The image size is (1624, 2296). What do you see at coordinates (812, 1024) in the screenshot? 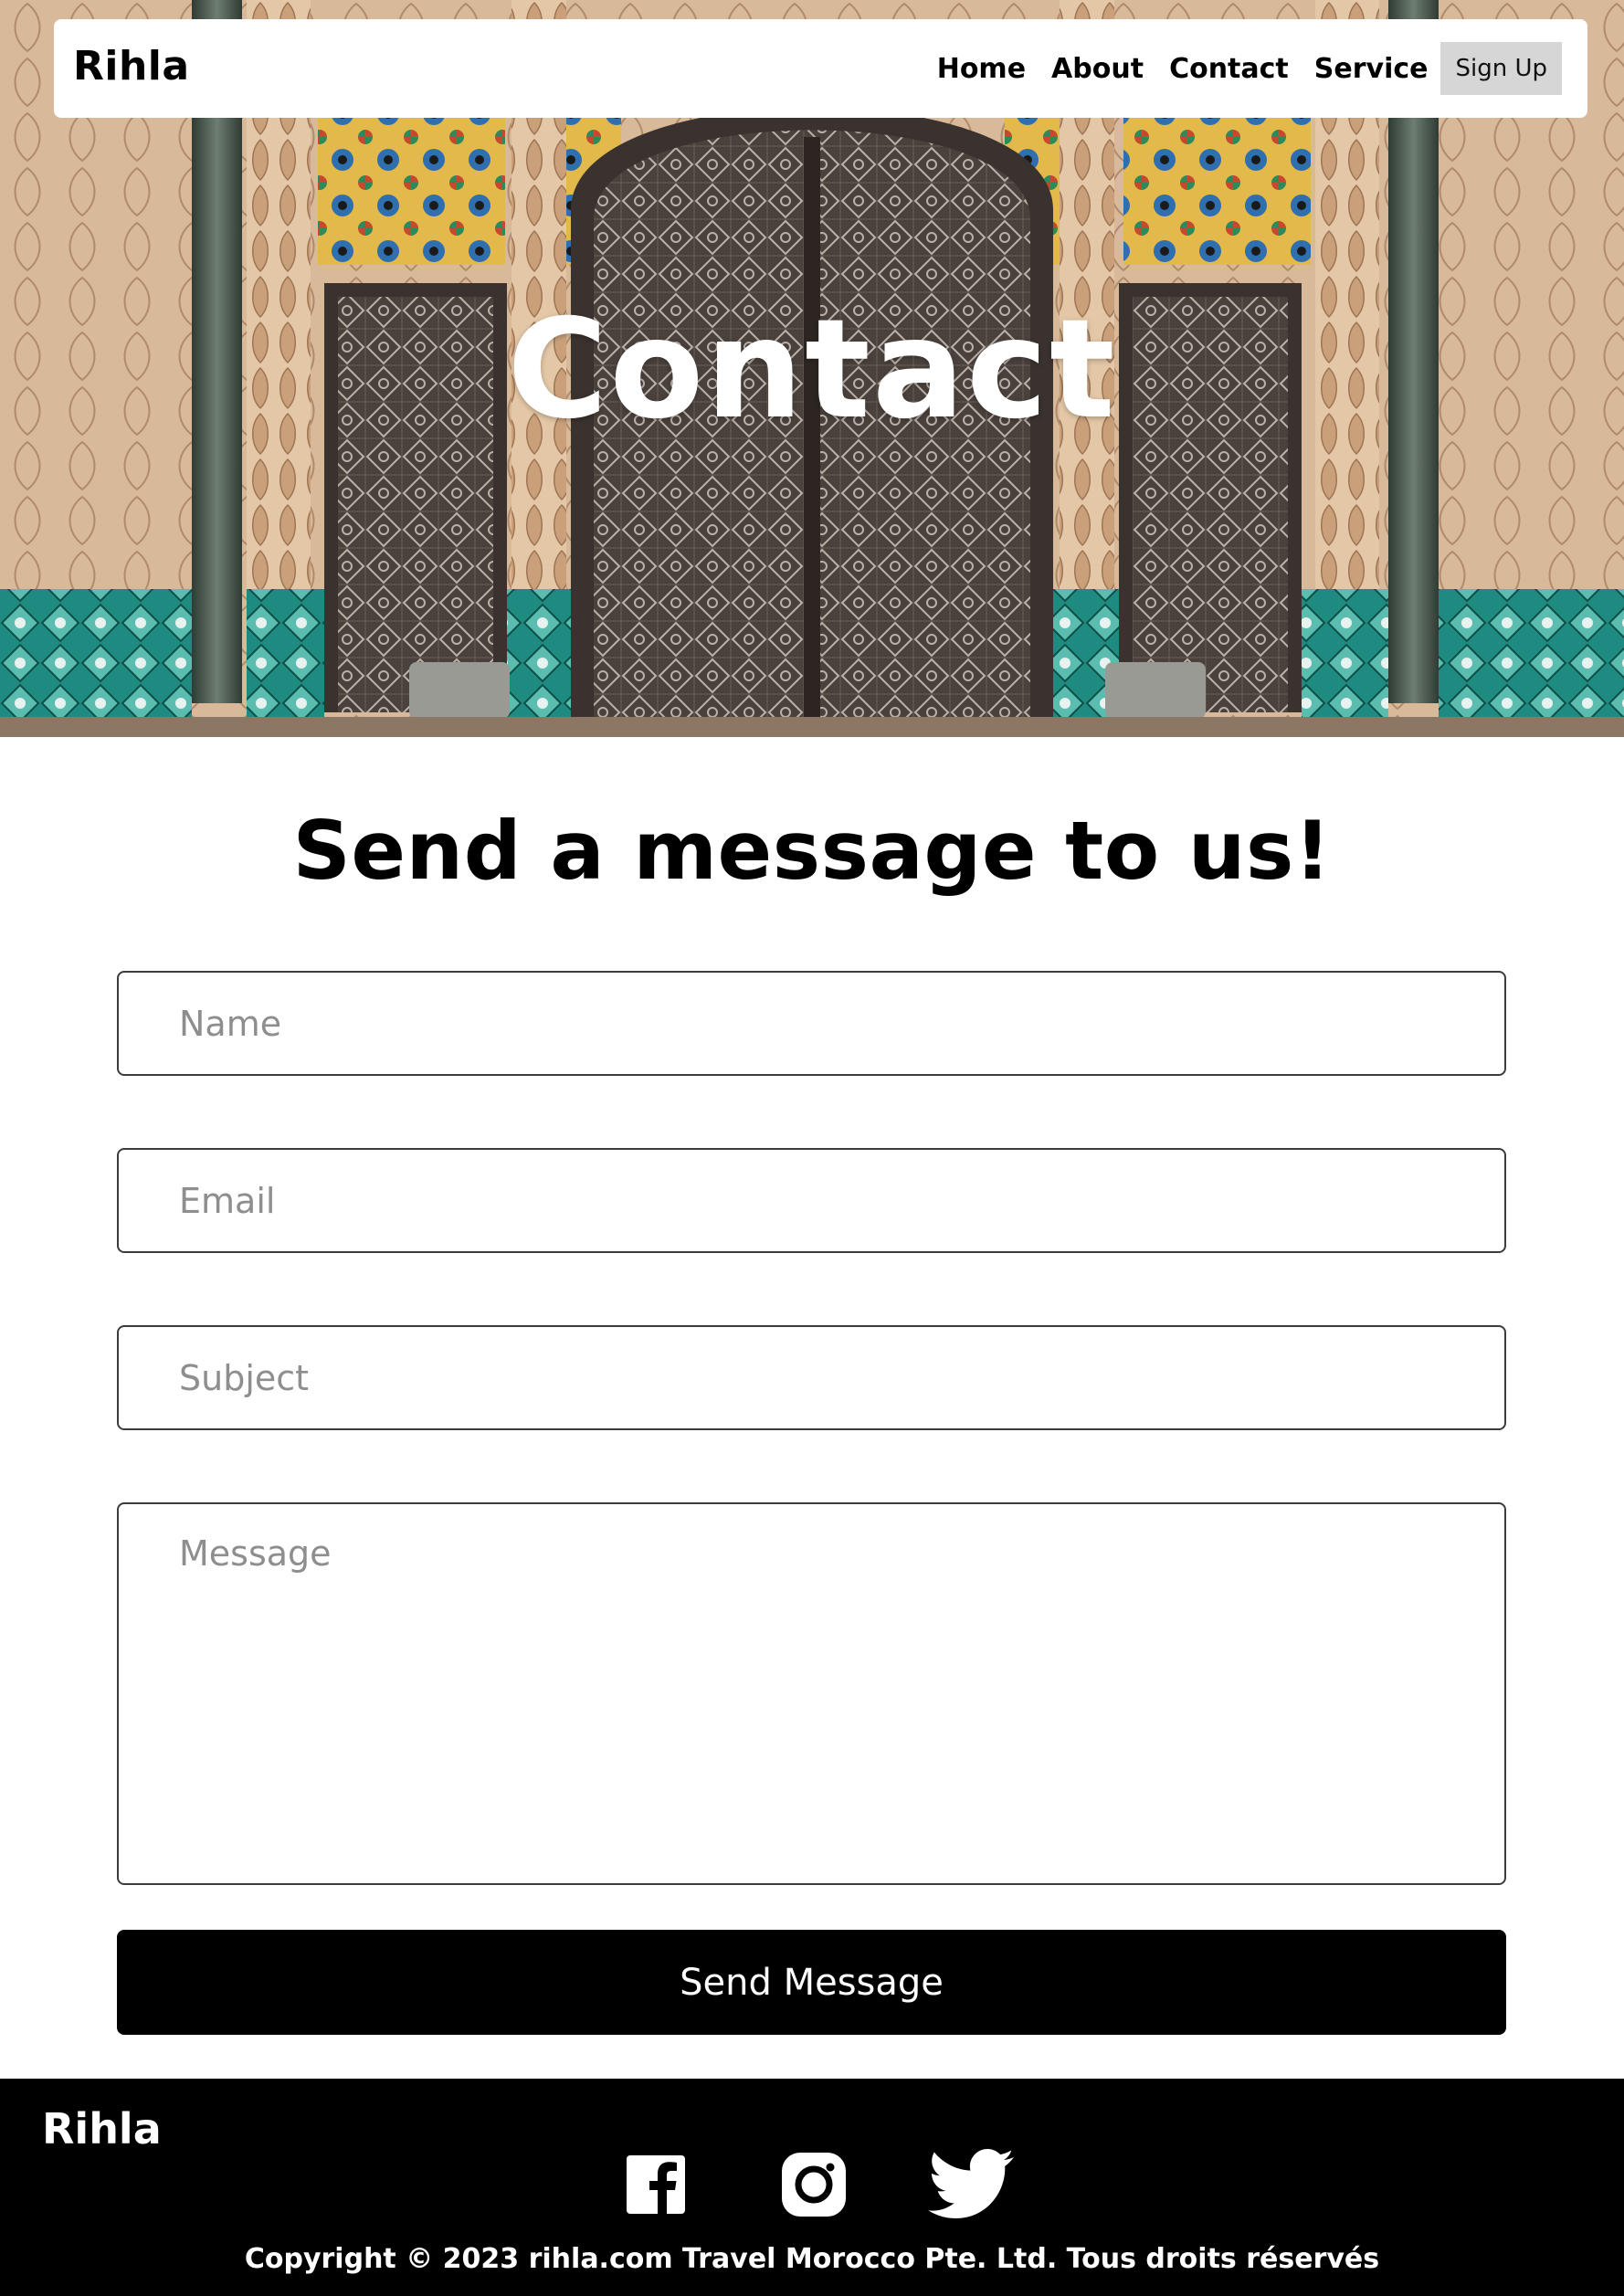
I see `name-input` at bounding box center [812, 1024].